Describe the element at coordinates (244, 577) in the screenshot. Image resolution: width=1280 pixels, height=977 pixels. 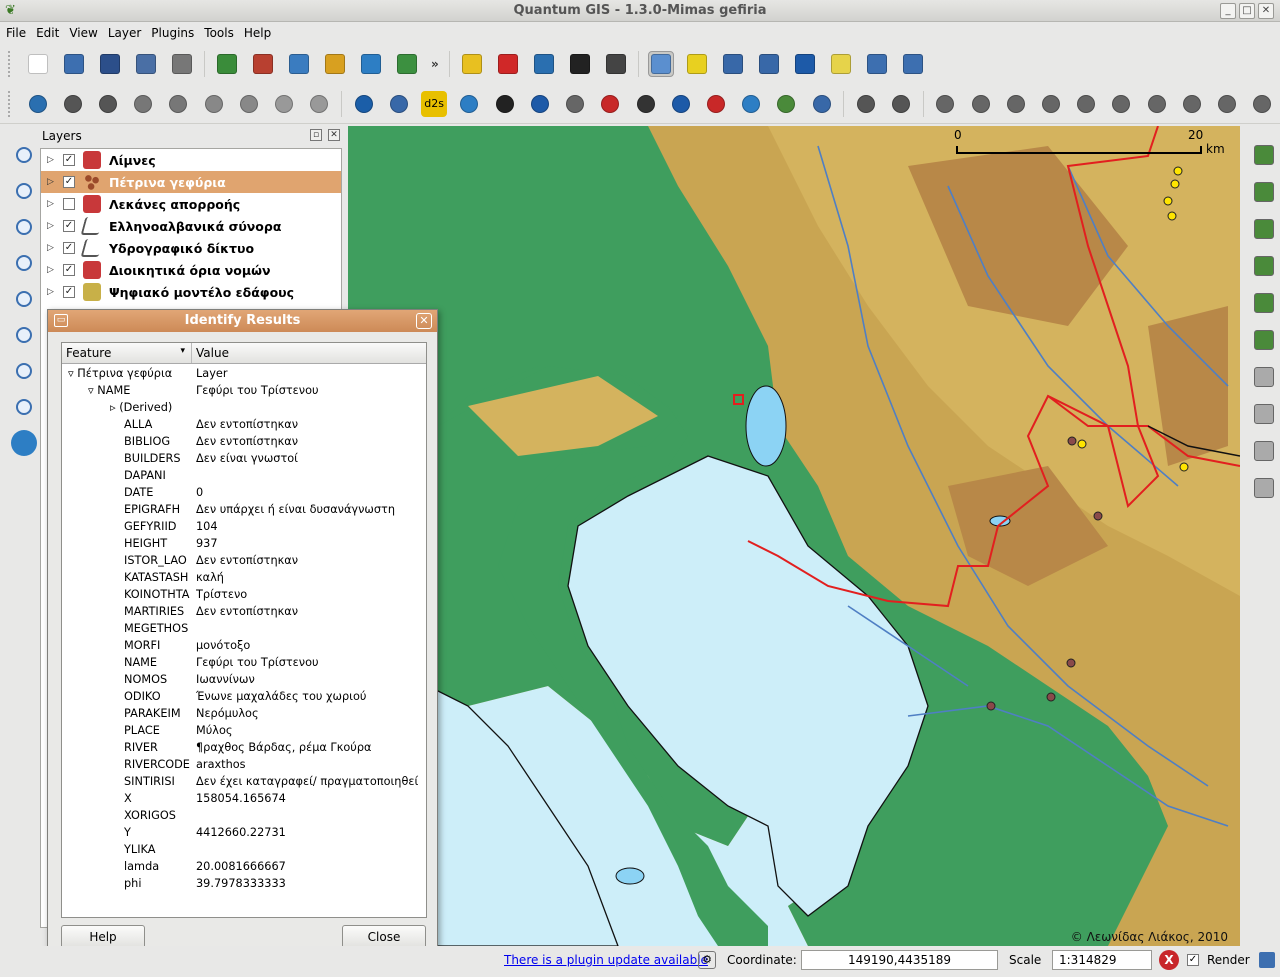
I see `attribute-row: KATASTASH καλή` at that location.